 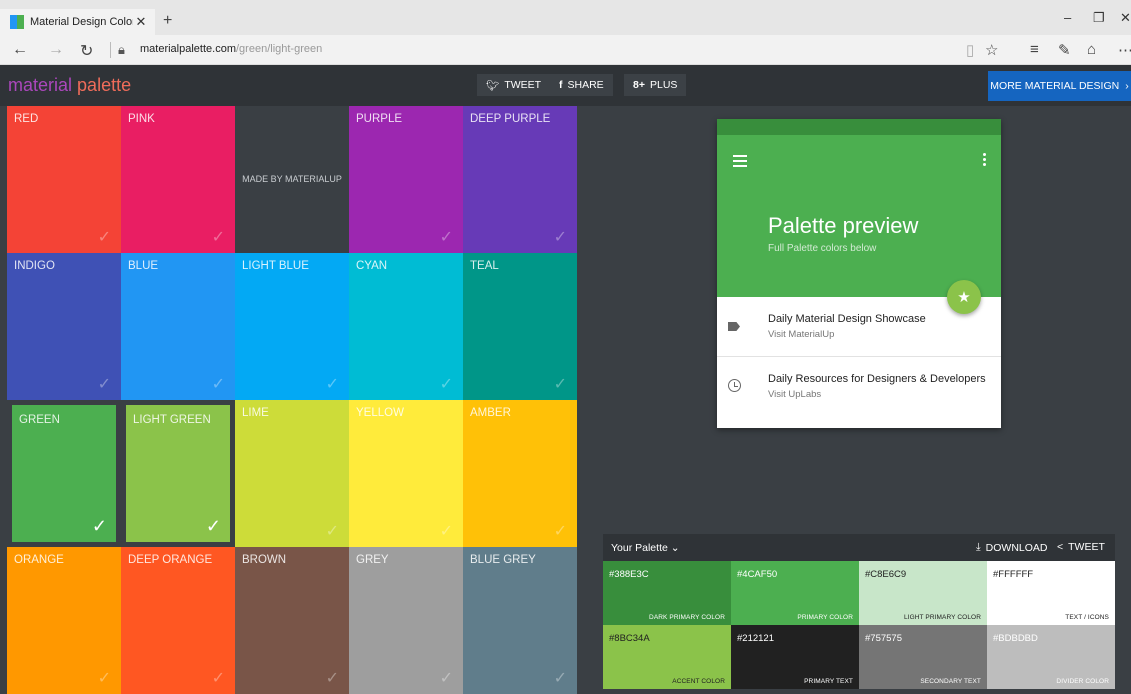 I want to click on close-tab-icon: ✕, so click(x=141, y=22).